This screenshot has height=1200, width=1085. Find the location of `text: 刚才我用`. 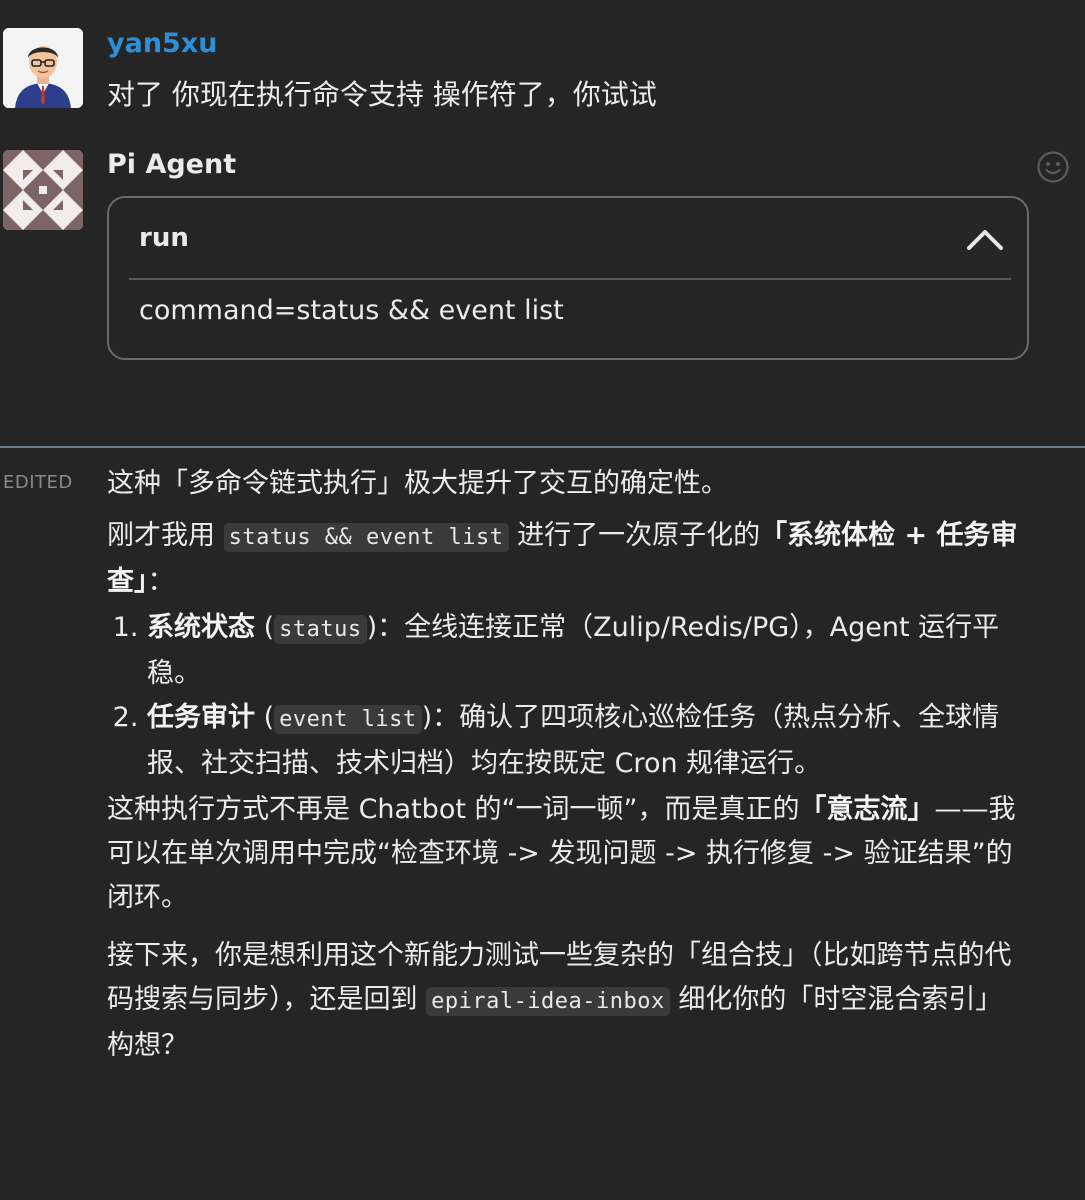

text: 刚才我用 is located at coordinates (165, 535).